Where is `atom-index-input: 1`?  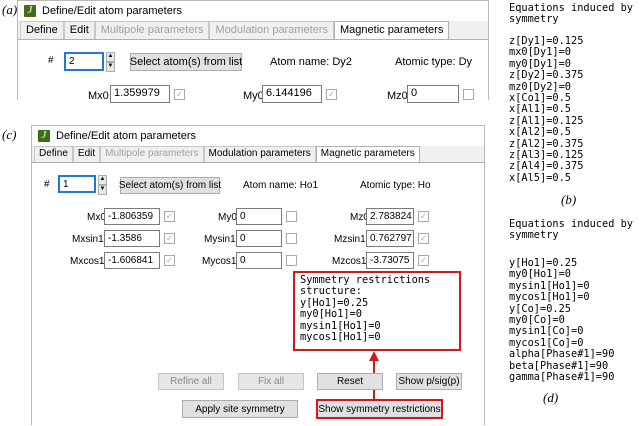
atom-index-input: 1 is located at coordinates (77, 184).